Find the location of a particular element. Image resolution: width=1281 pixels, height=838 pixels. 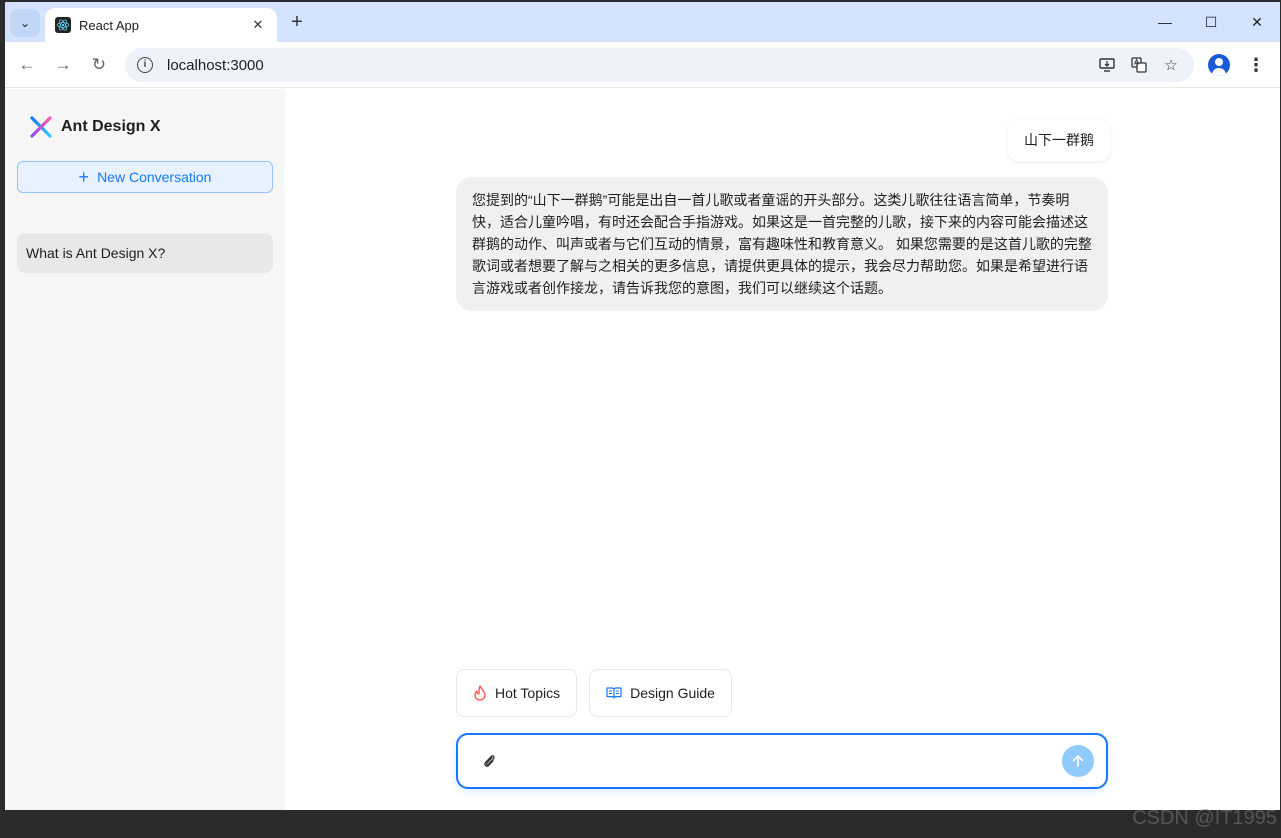

fire-icon is located at coordinates (480, 693).